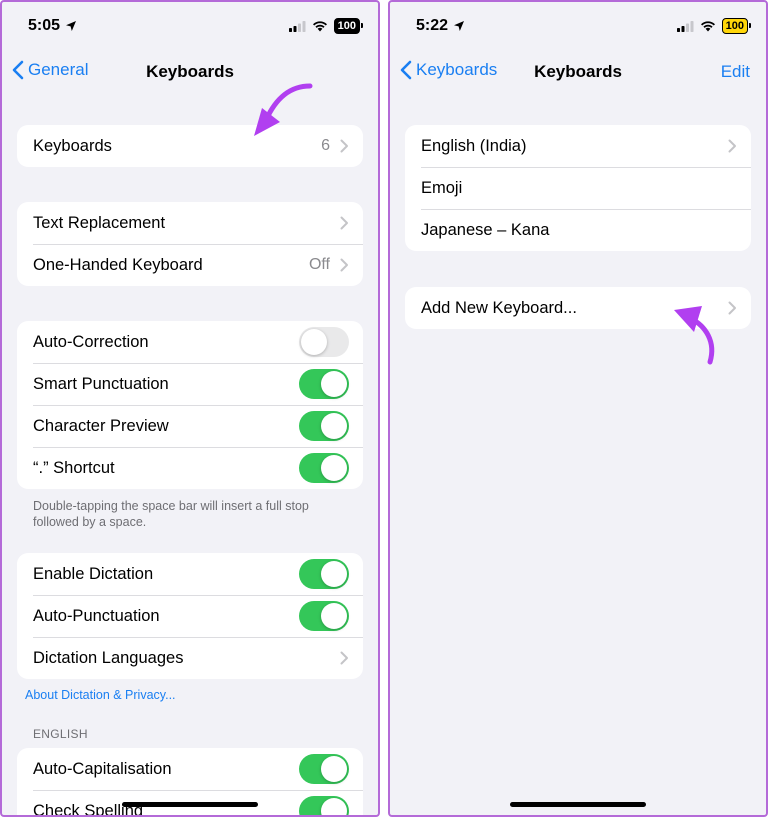  What do you see at coordinates (432, 25) in the screenshot?
I see `status-time: 5:22` at bounding box center [432, 25].